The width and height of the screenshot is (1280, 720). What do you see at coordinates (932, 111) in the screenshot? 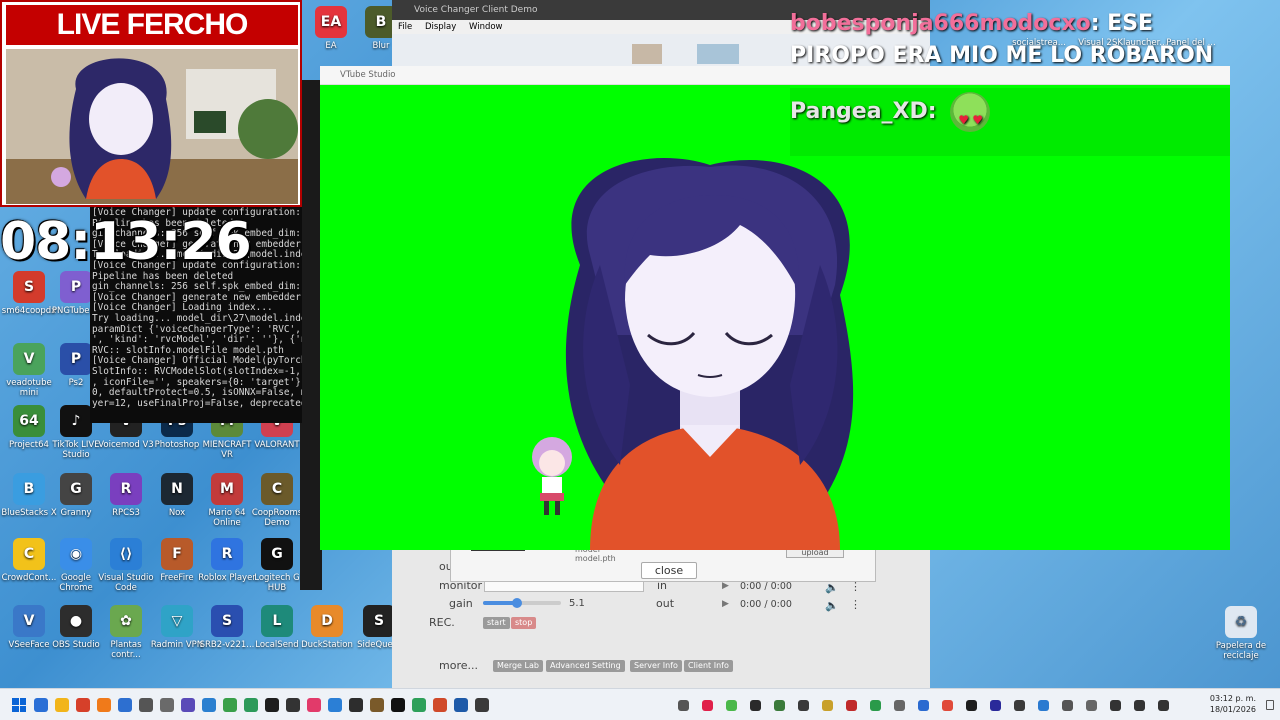
I see `chat-text: :` at bounding box center [932, 111].